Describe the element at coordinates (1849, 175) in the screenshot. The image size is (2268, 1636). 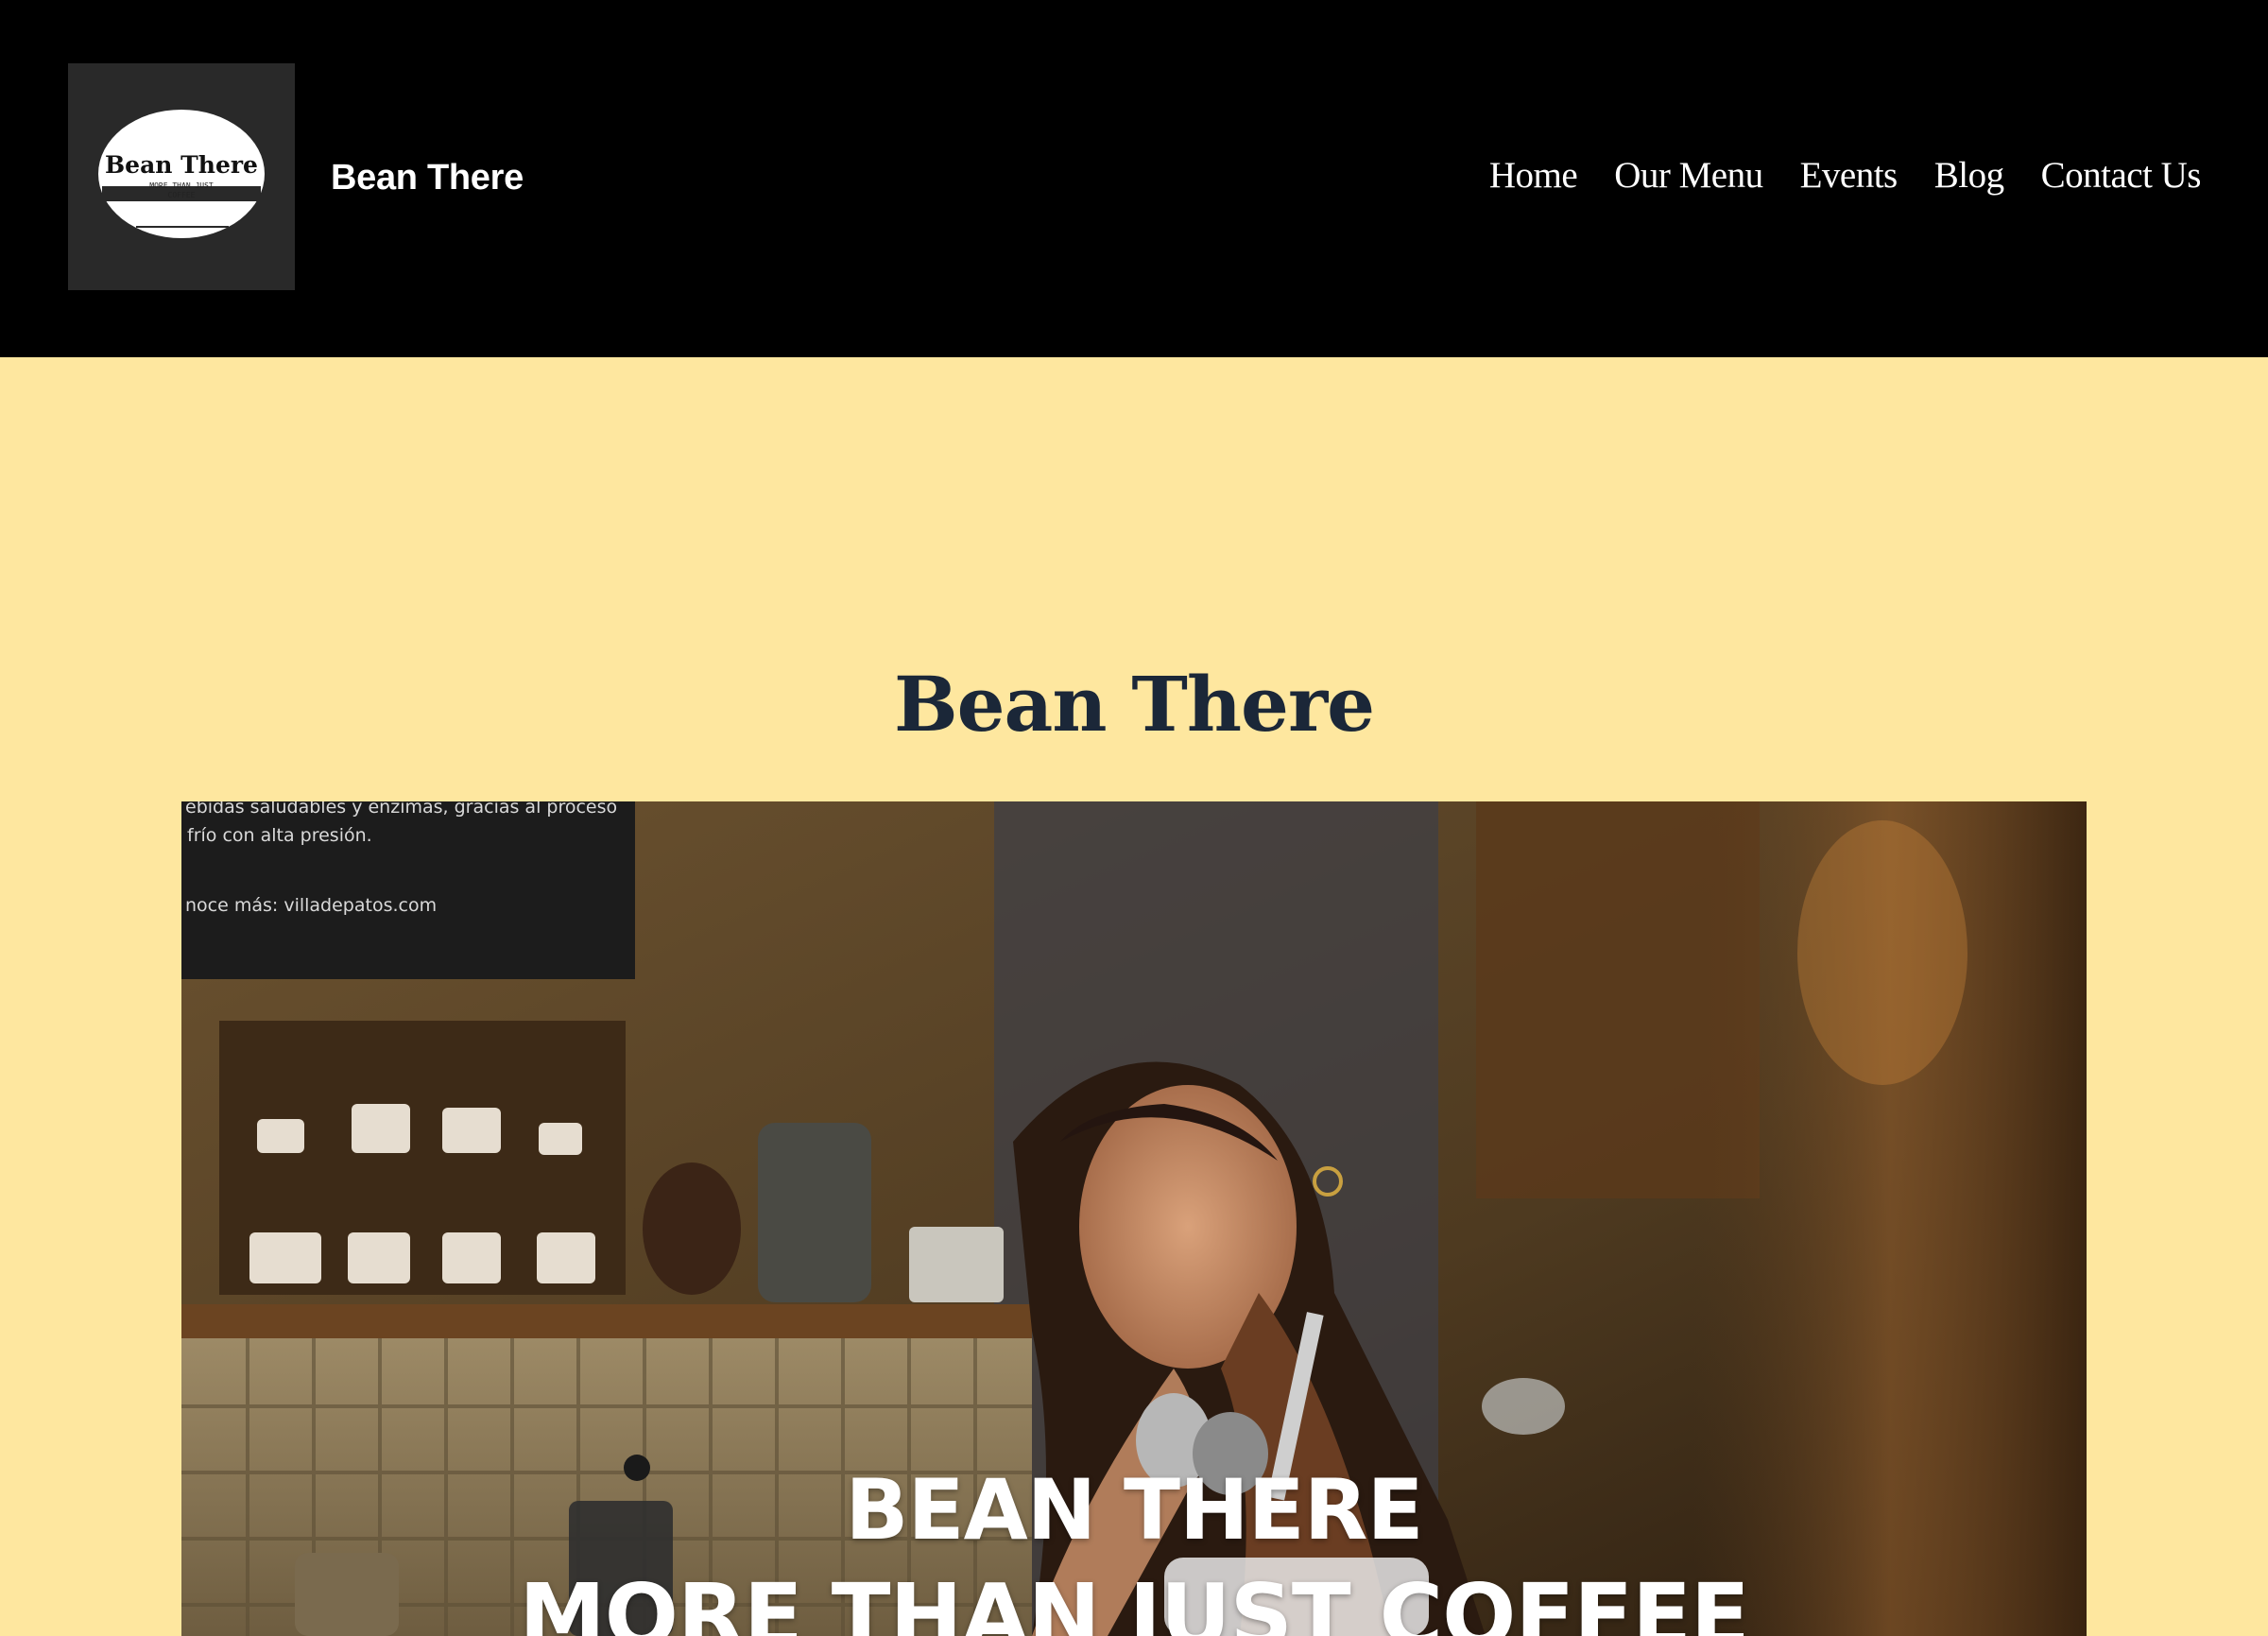
I see `nav-link-events: Events` at that location.